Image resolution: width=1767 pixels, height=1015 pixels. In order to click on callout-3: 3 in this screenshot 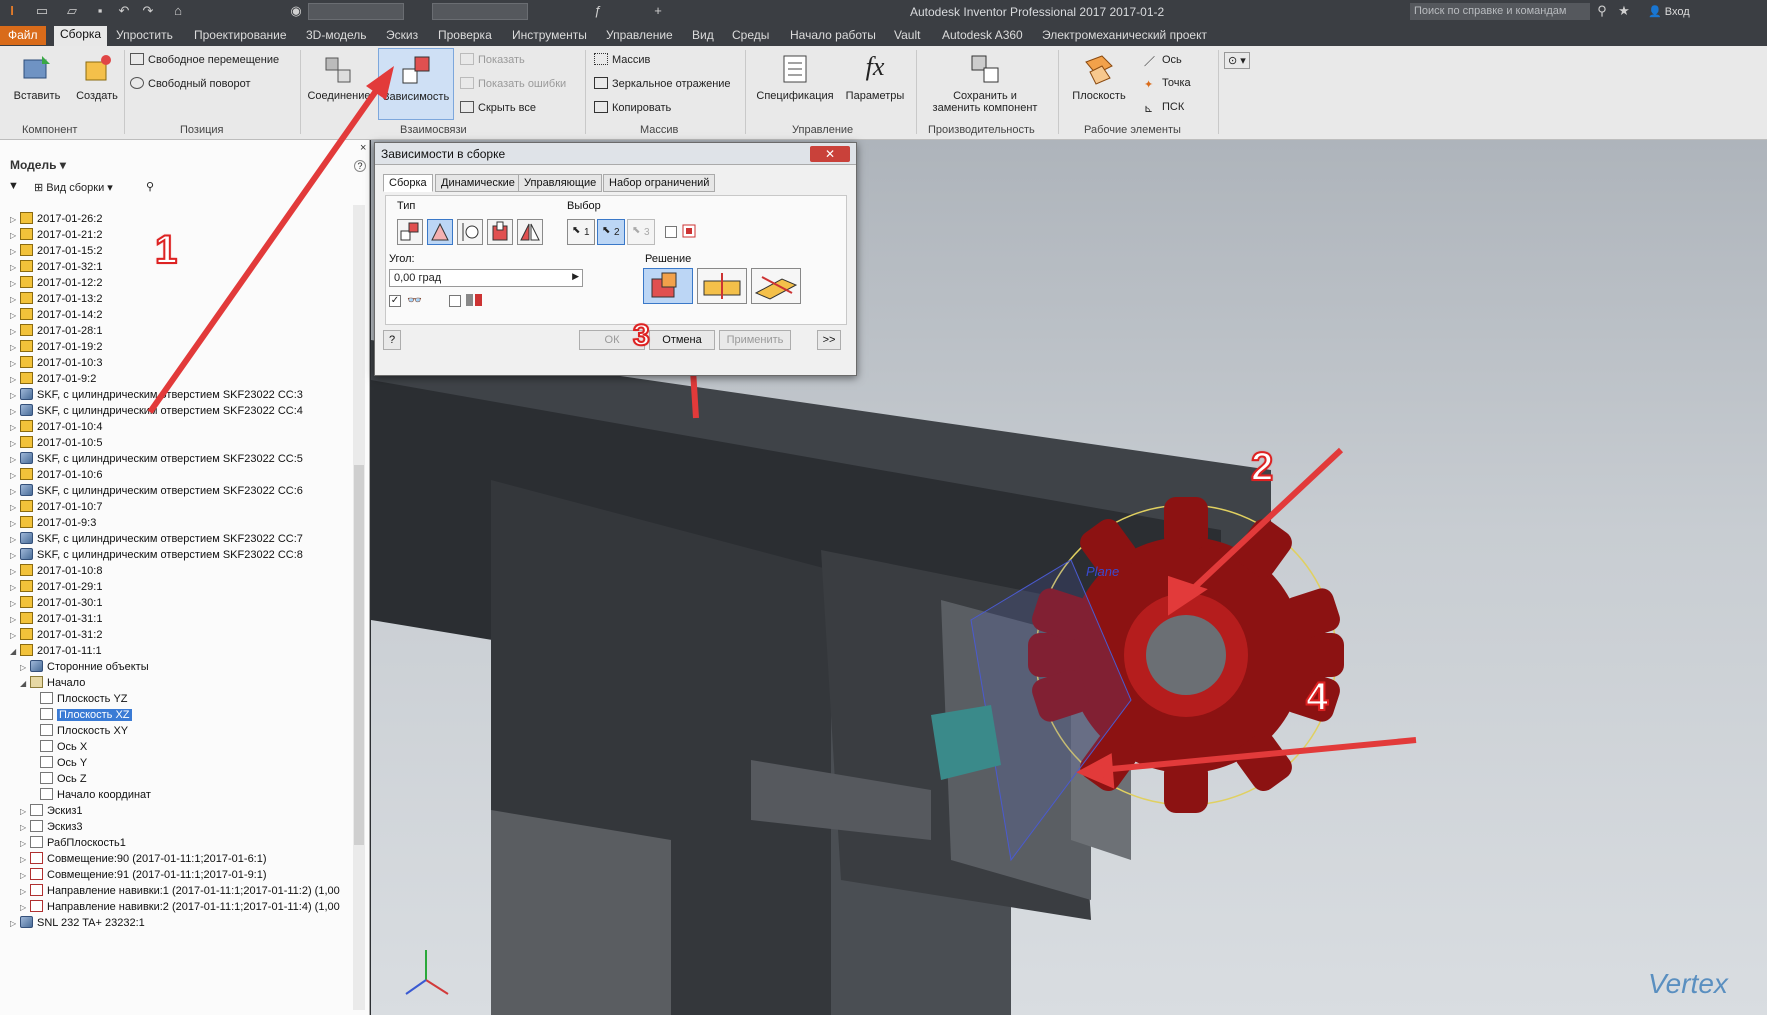, I will do `click(641, 335)`.